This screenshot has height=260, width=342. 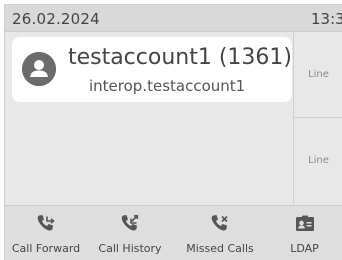 What do you see at coordinates (326, 19) in the screenshot?
I see `status-time: 13:38` at bounding box center [326, 19].